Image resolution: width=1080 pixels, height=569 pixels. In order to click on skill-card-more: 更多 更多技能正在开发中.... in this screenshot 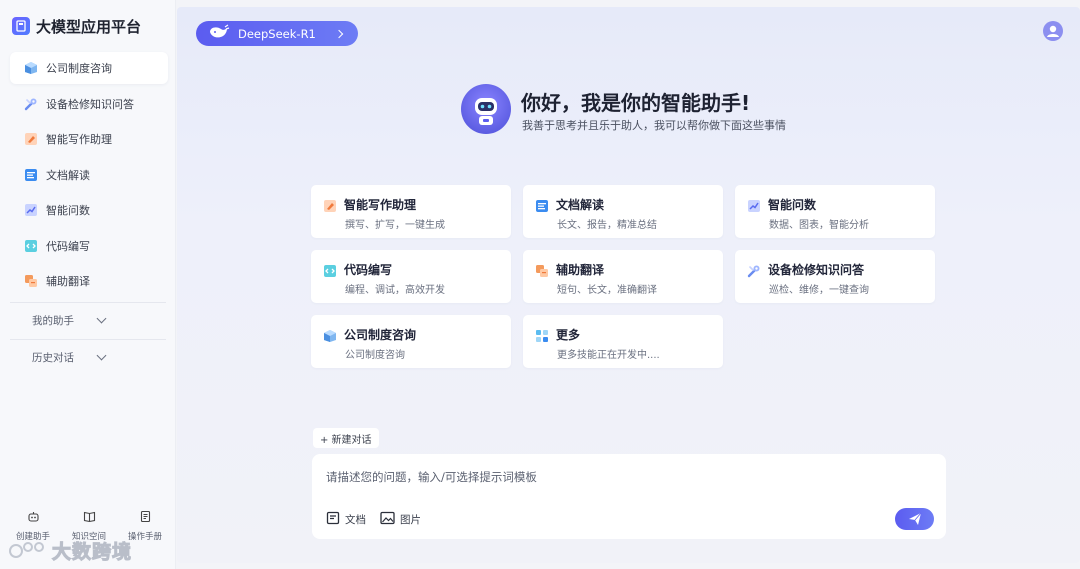, I will do `click(623, 341)`.